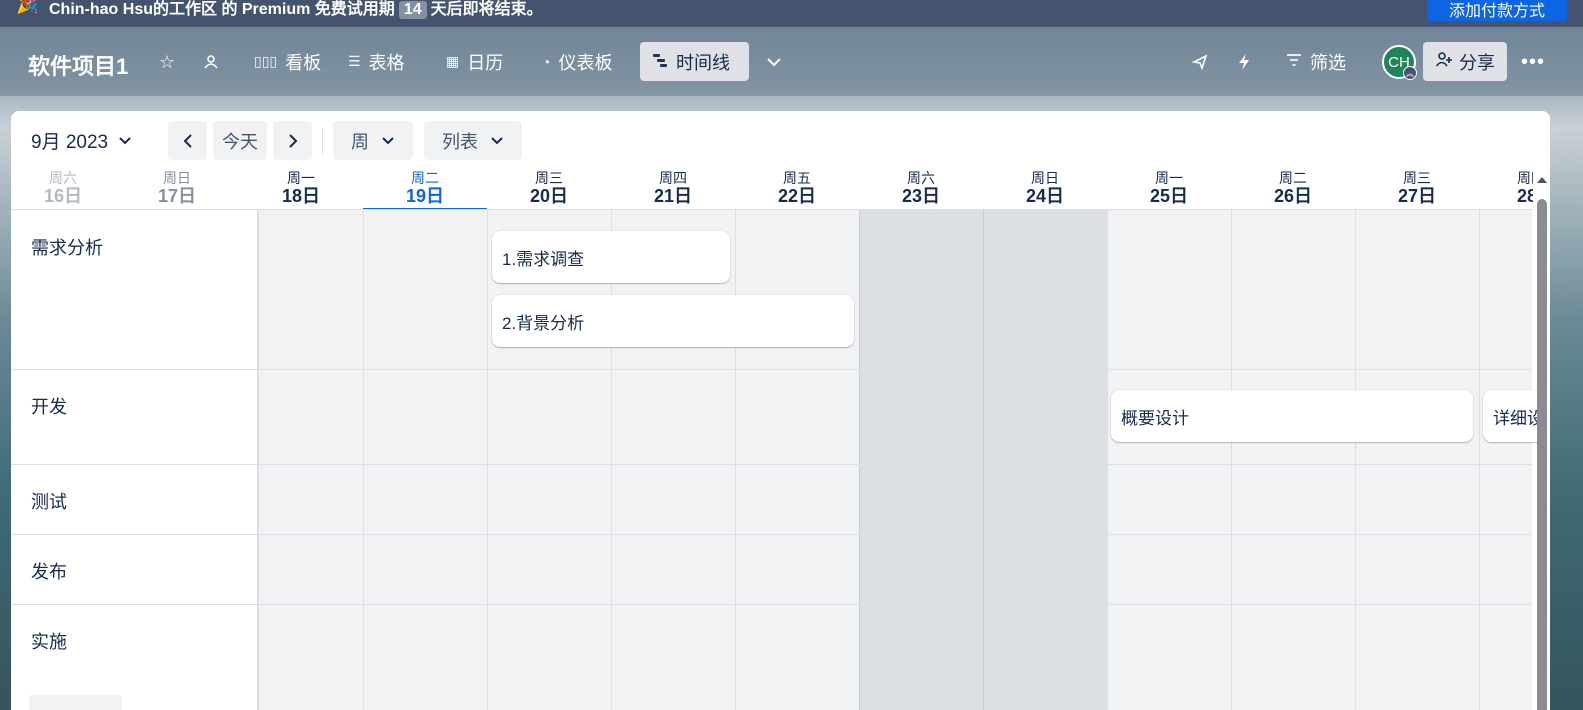  I want to click on previous-button, so click(187, 140).